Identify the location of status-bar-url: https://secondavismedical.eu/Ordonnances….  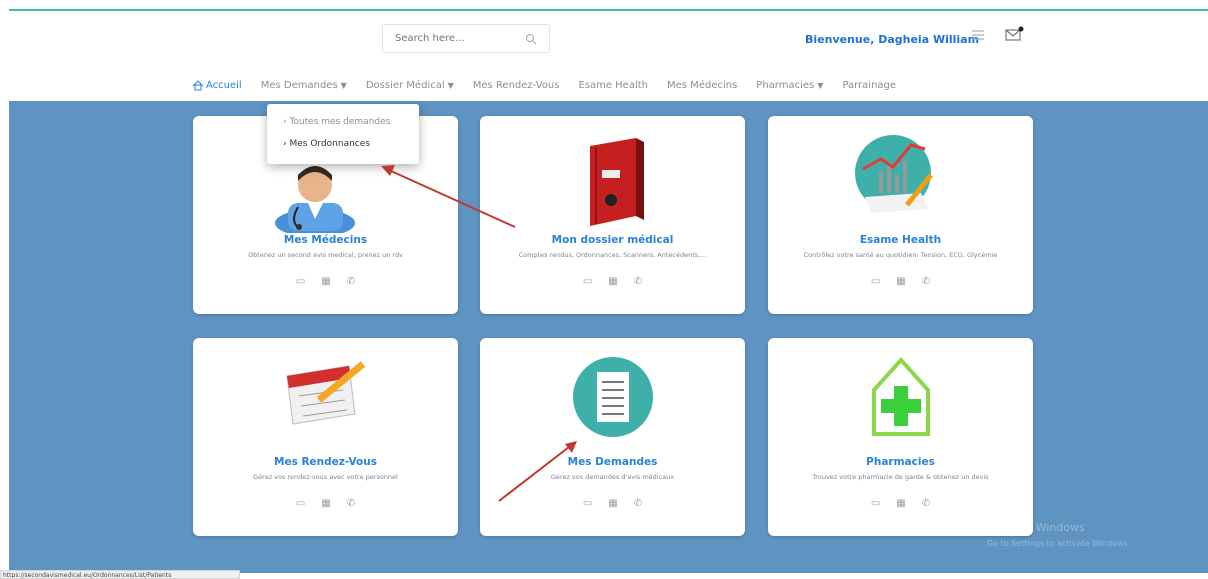
(120, 574).